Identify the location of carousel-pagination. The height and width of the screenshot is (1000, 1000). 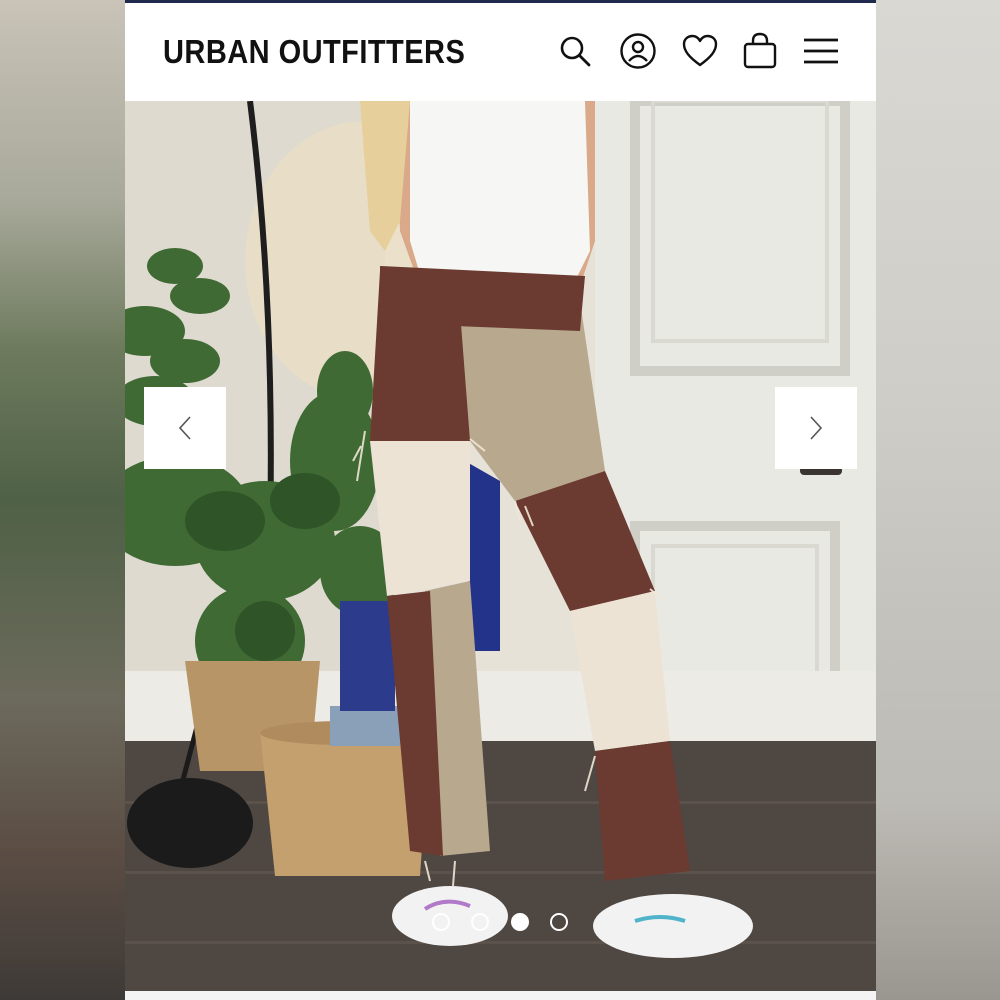
(500, 924).